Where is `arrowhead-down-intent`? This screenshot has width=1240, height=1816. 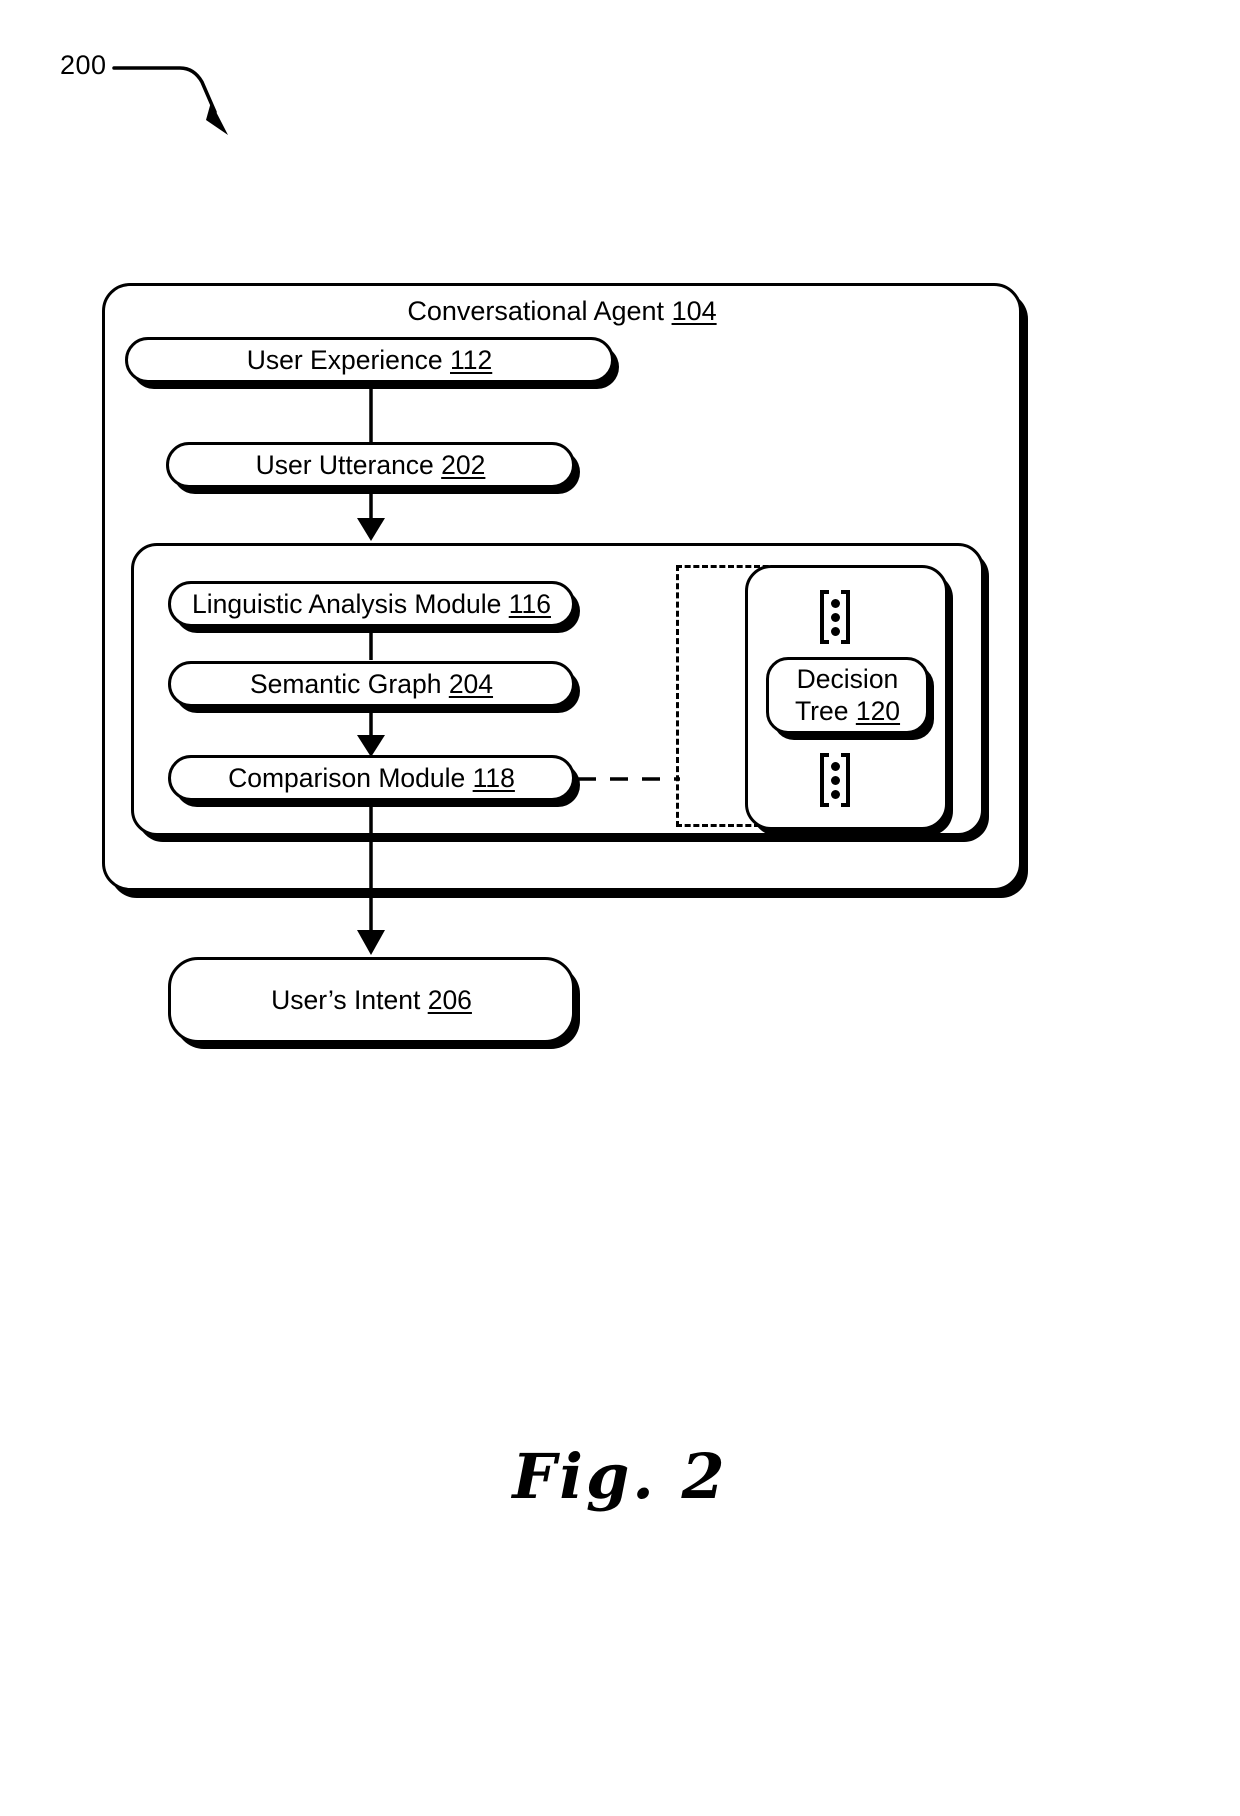 arrowhead-down-intent is located at coordinates (371, 942).